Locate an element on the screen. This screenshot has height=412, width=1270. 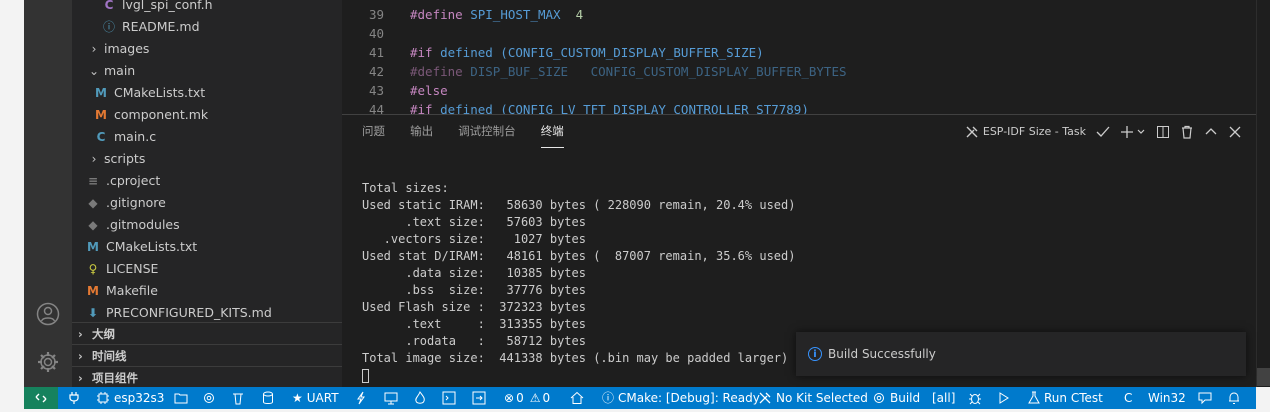
problems-indicator: ⊗ 0 ⚠ 0 is located at coordinates (527, 398).